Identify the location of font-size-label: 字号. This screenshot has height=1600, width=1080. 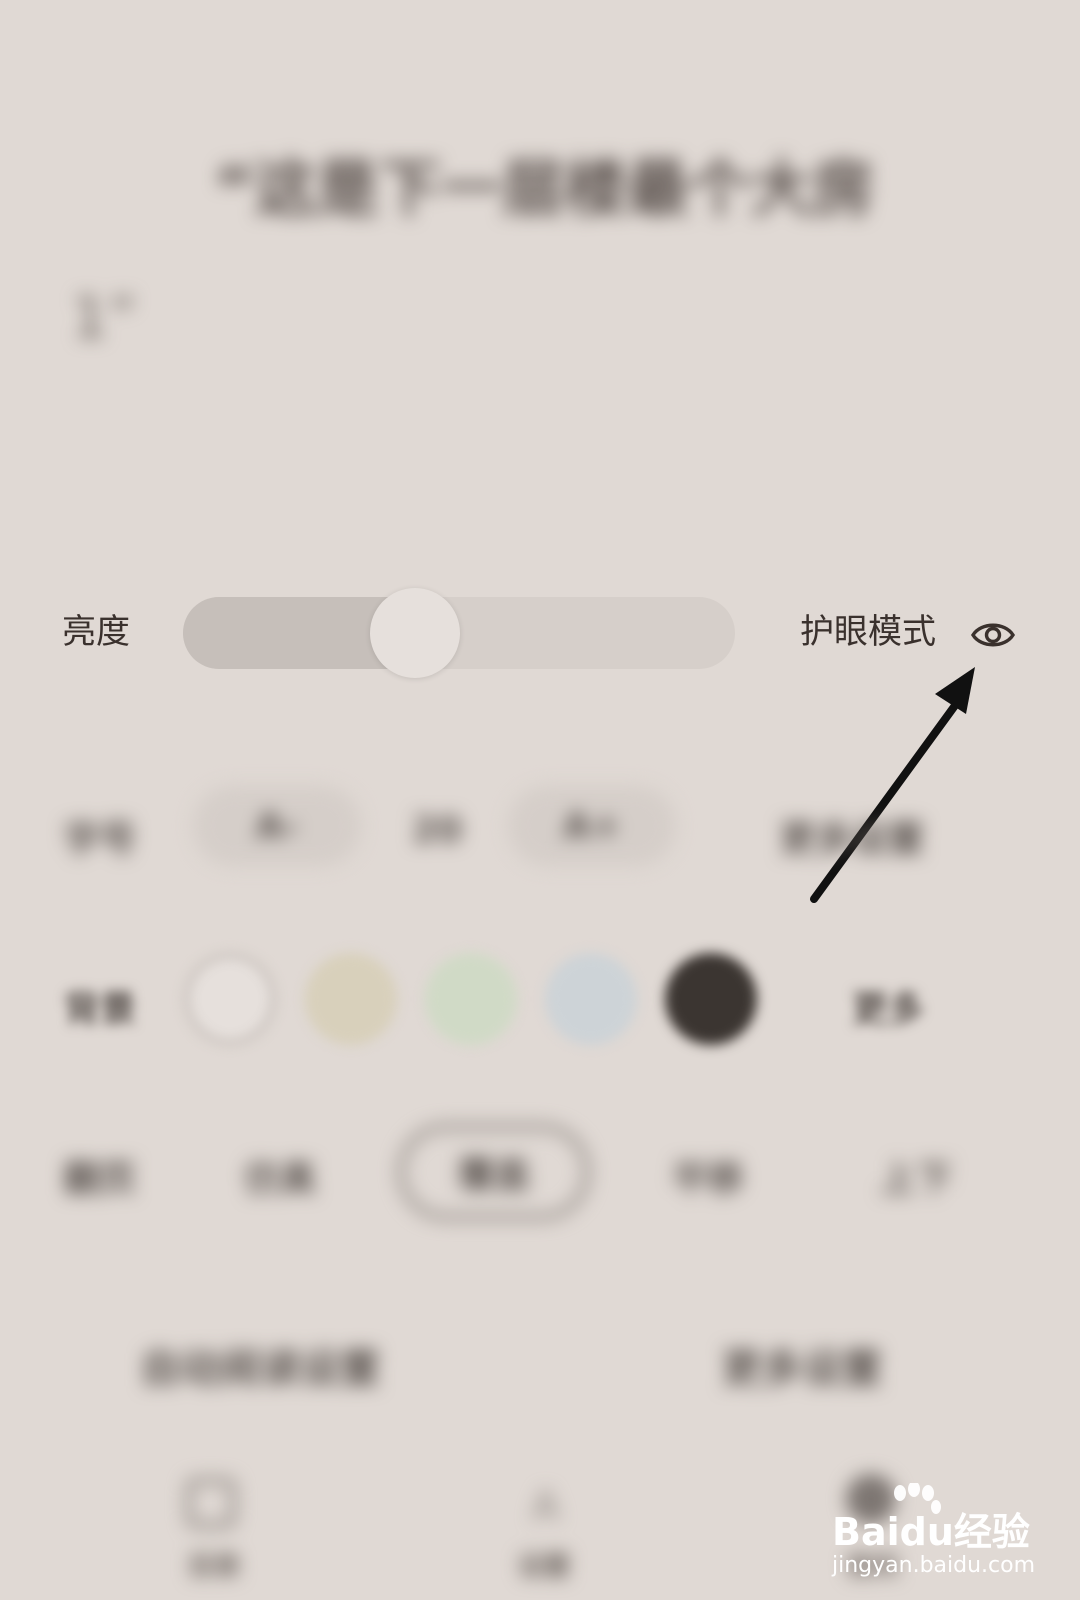
(100, 839).